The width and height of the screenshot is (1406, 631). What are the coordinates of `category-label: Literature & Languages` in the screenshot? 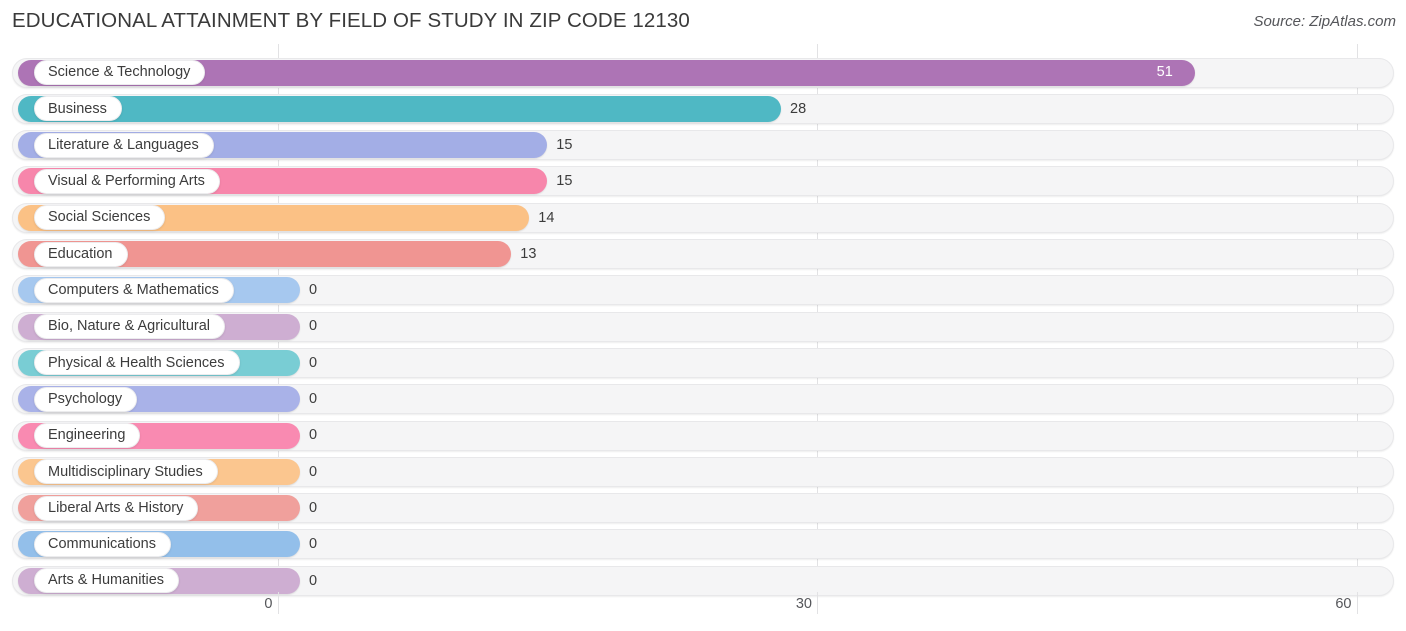 It's located at (123, 144).